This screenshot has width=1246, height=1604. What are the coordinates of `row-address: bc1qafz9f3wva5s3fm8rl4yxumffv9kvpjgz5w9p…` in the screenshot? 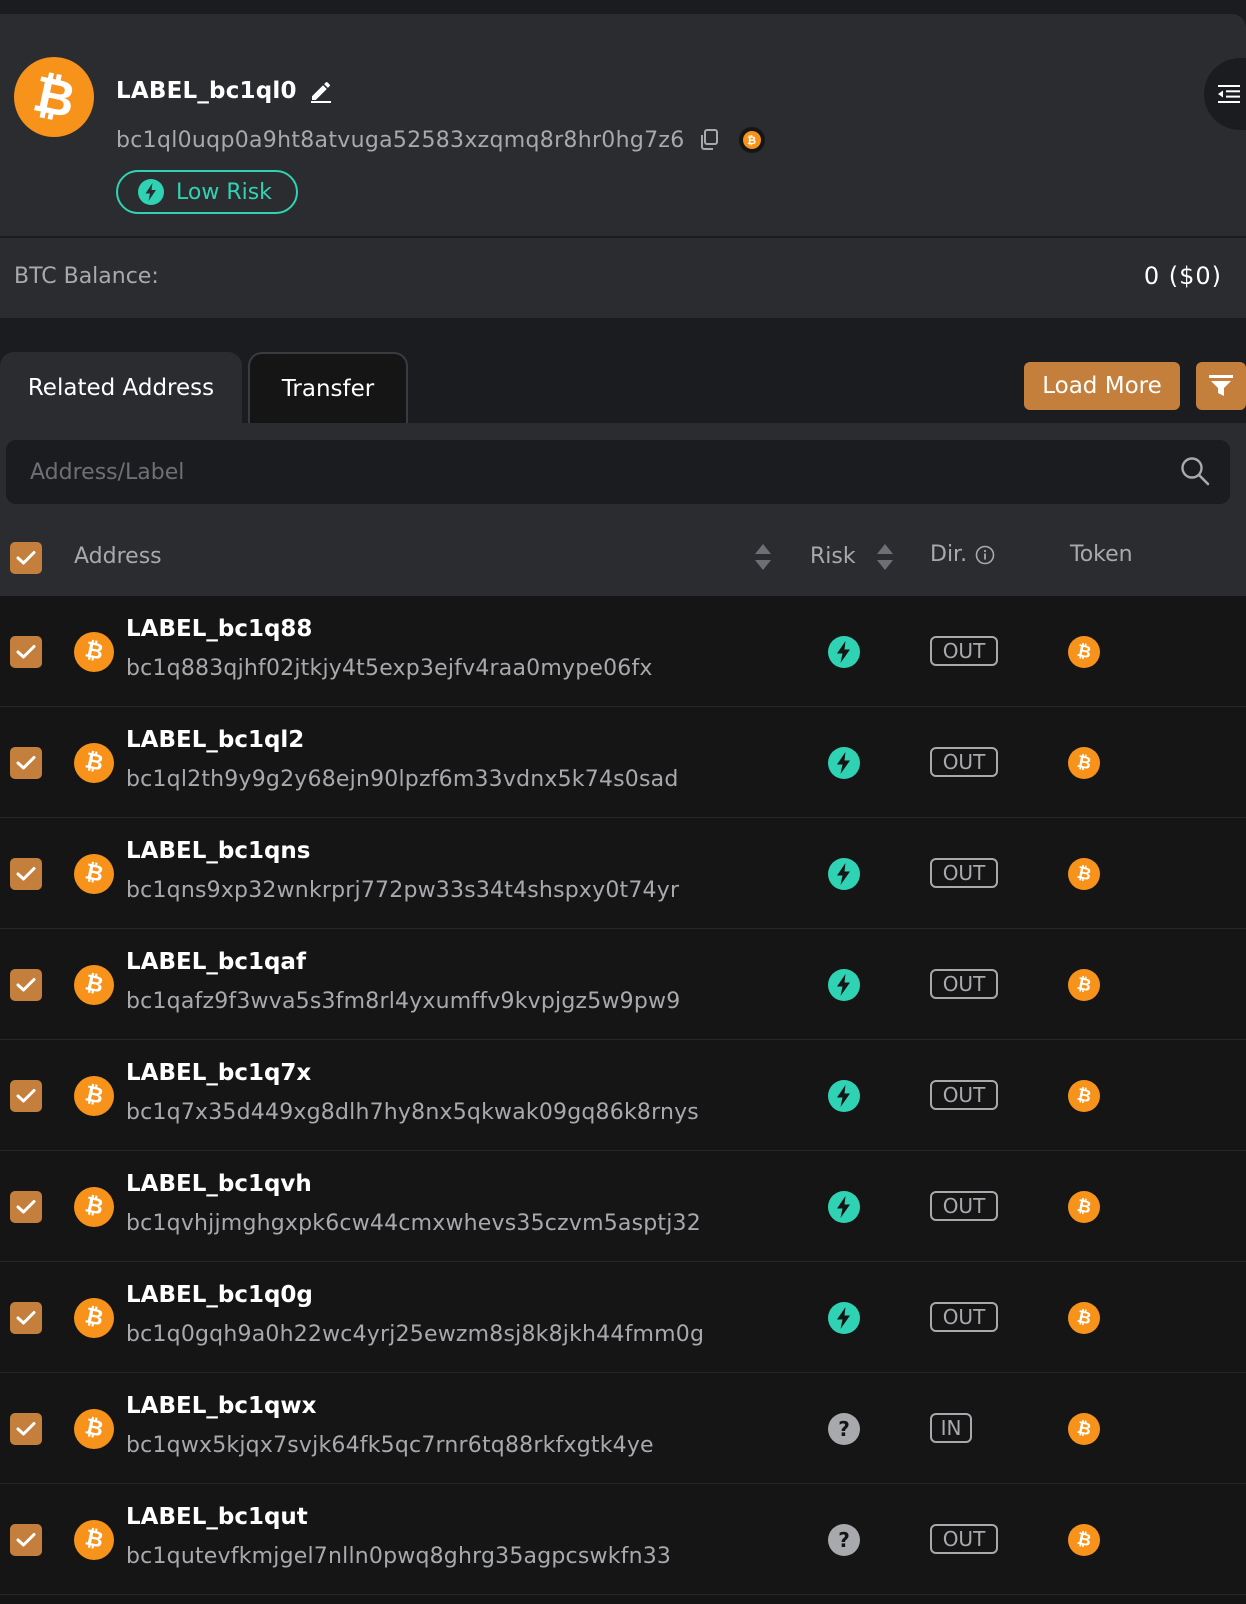 It's located at (403, 1001).